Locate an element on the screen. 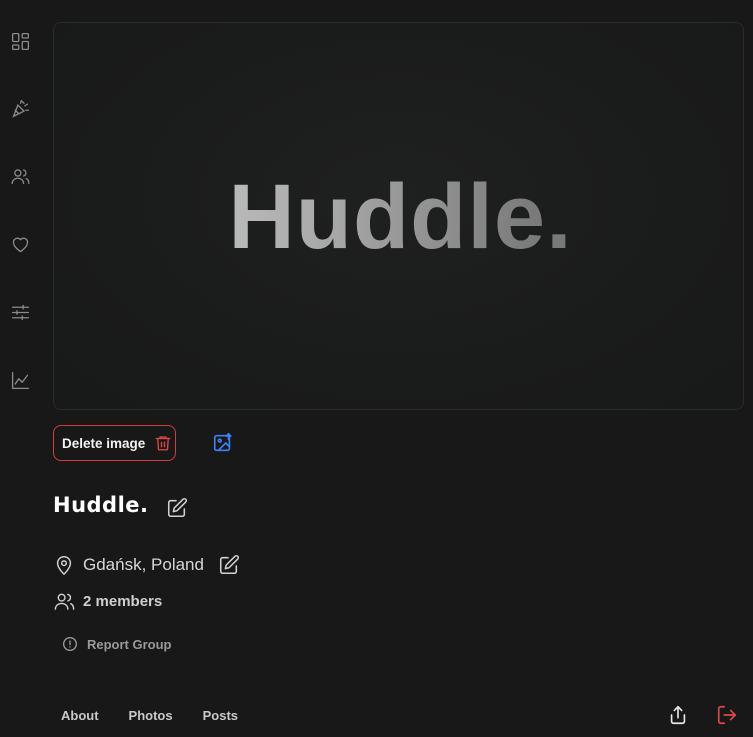 The width and height of the screenshot is (753, 737). tab-about: About is located at coordinates (80, 715).